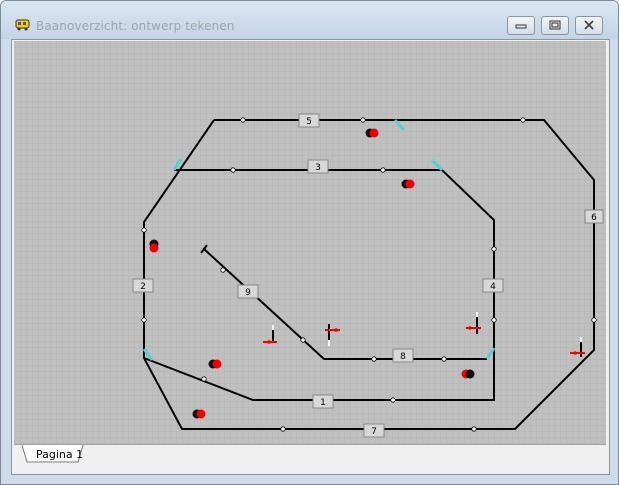 This screenshot has width=619, height=485. What do you see at coordinates (309, 20) in the screenshot?
I see `title-bar: Baanoverzicht: ontwerp tekenen` at bounding box center [309, 20].